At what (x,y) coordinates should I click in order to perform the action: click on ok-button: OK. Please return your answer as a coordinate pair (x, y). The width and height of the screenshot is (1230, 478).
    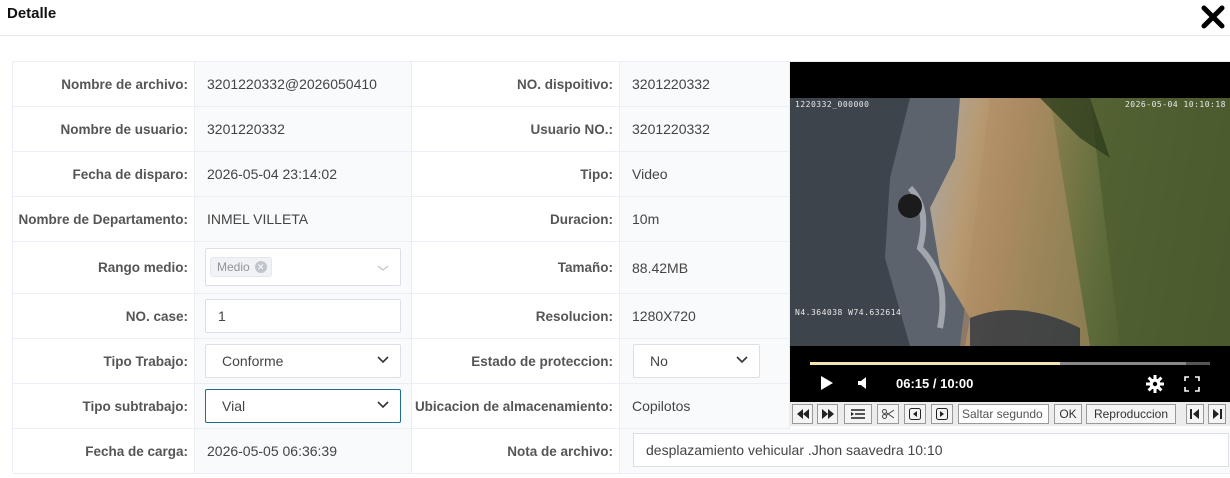
    Looking at the image, I should click on (1068, 414).